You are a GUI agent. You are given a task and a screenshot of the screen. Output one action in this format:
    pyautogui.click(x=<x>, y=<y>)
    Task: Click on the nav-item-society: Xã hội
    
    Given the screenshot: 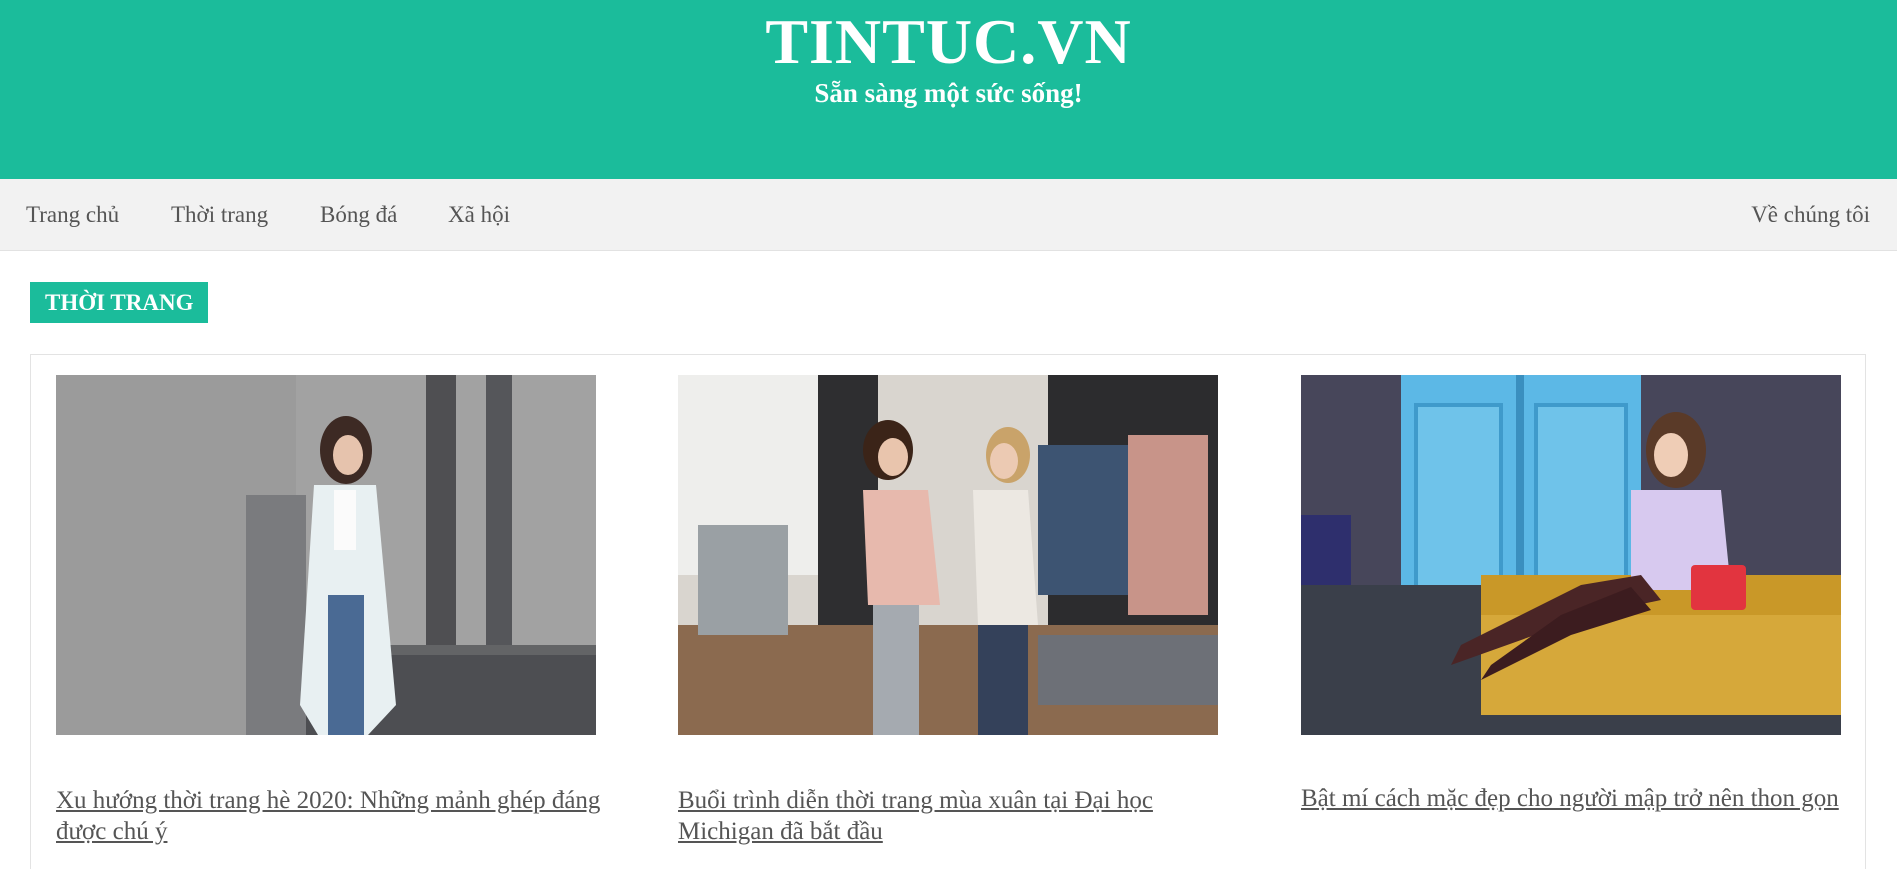 What is the action you would take?
    pyautogui.click(x=479, y=215)
    